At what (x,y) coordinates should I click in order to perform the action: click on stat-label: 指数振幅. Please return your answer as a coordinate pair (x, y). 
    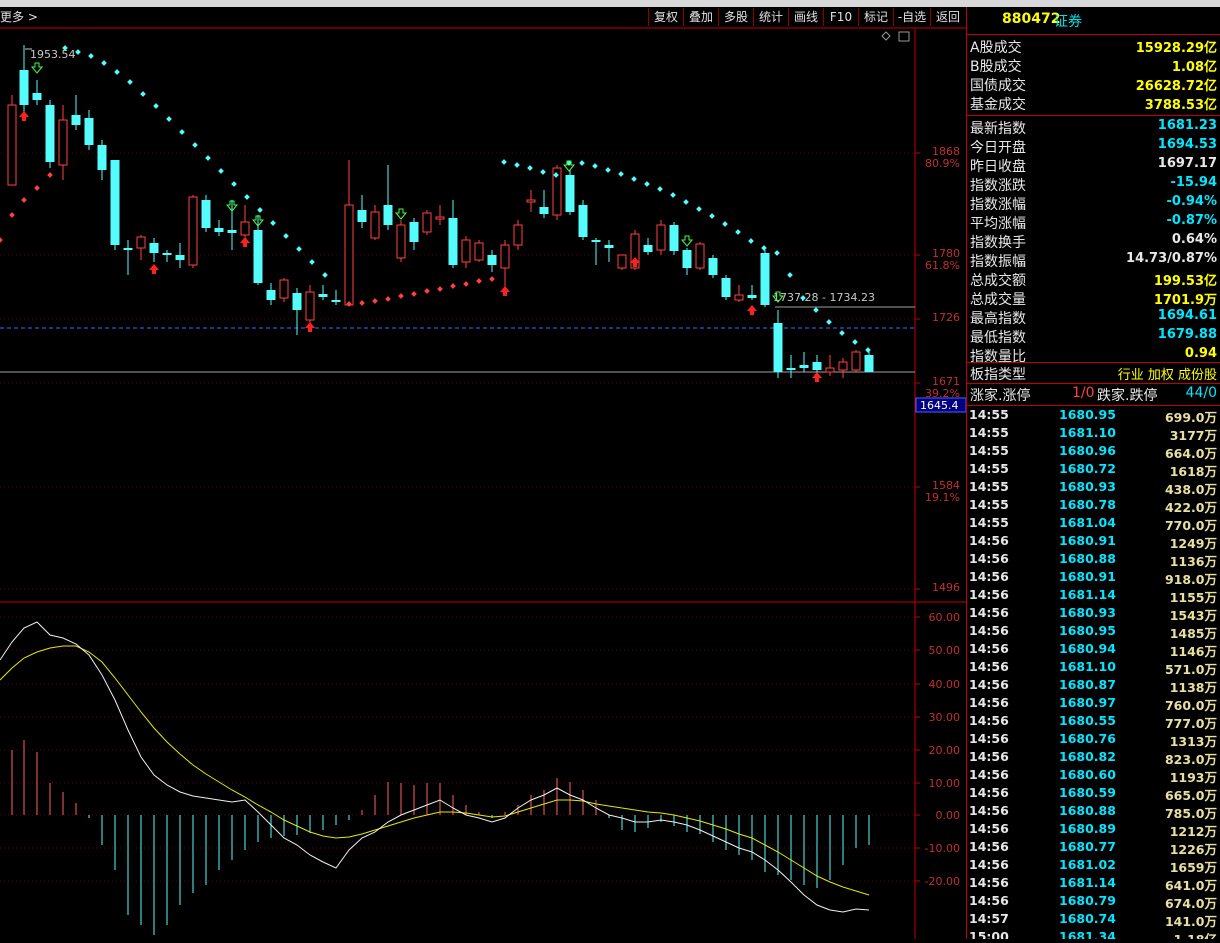
    Looking at the image, I should click on (998, 262).